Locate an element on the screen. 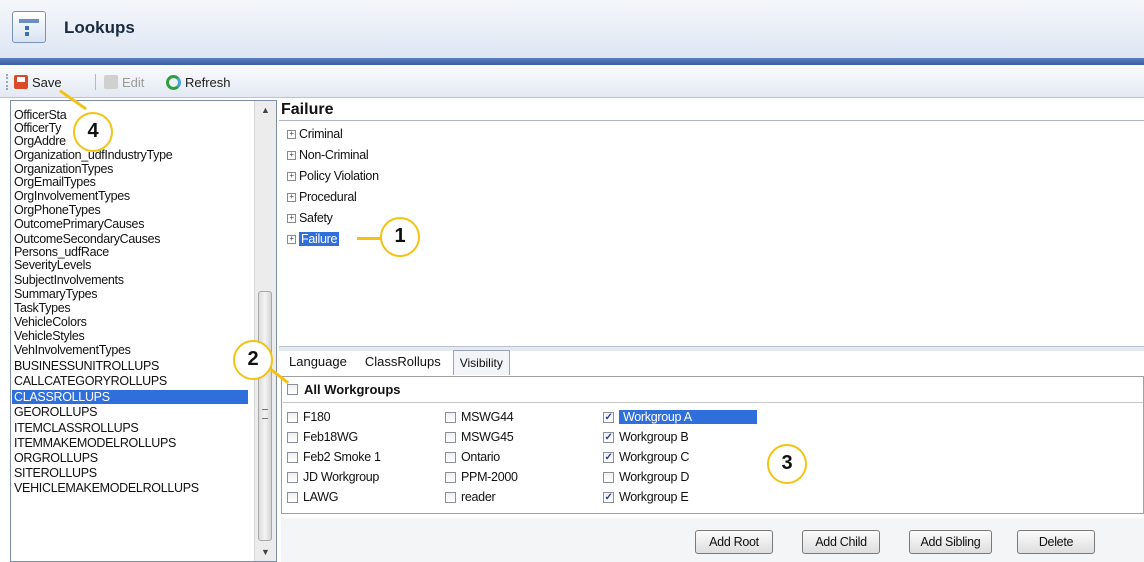 The image size is (1144, 562). workgroup-checkbox: ✓ Workgroup E is located at coordinates (646, 497).